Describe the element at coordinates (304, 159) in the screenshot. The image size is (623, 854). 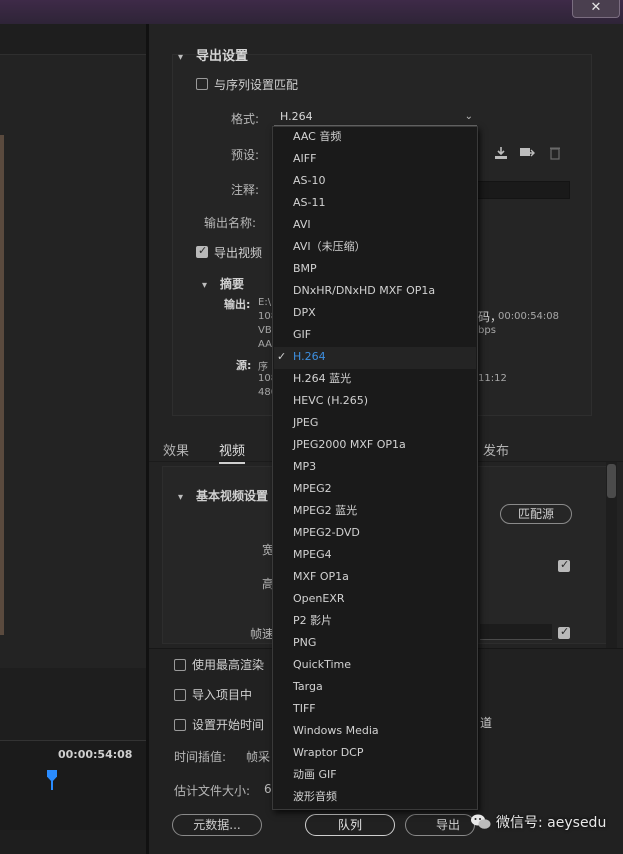
I see `format-option: AIFF` at that location.